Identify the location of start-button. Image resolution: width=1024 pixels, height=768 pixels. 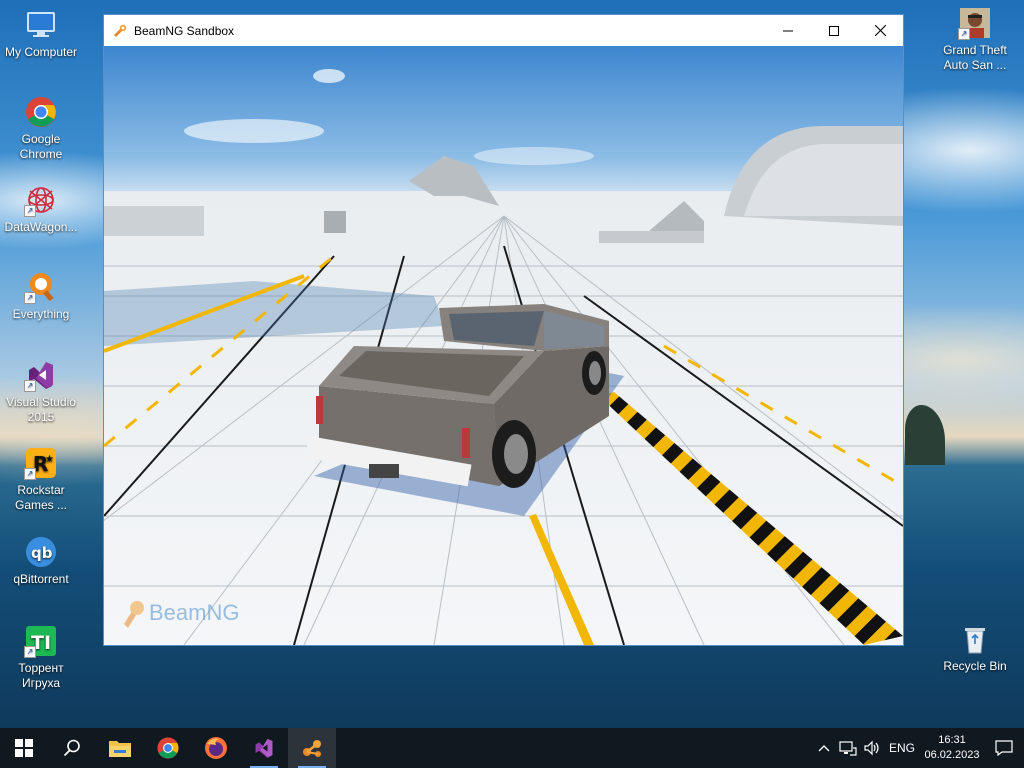
(24, 748).